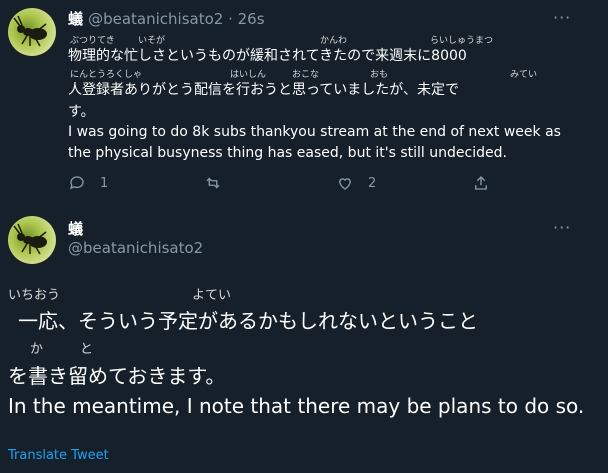  I want to click on handle: @beatanichisato2, so click(135, 248).